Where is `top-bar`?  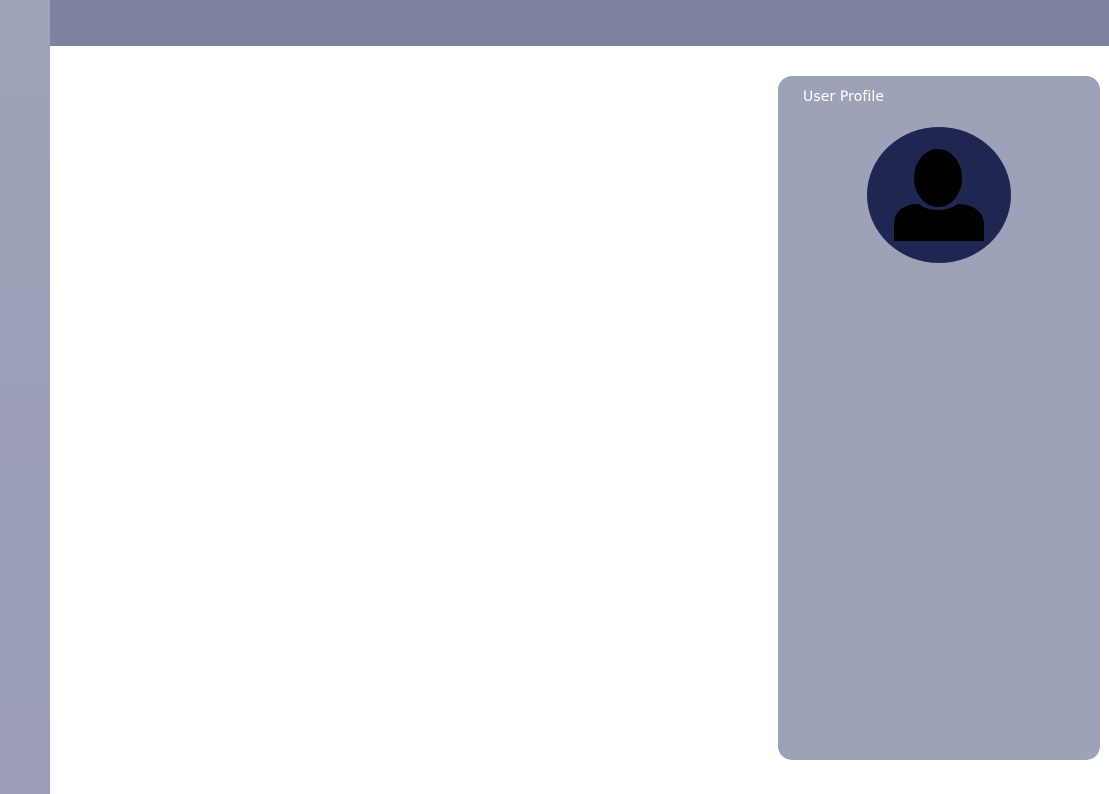
top-bar is located at coordinates (579, 23).